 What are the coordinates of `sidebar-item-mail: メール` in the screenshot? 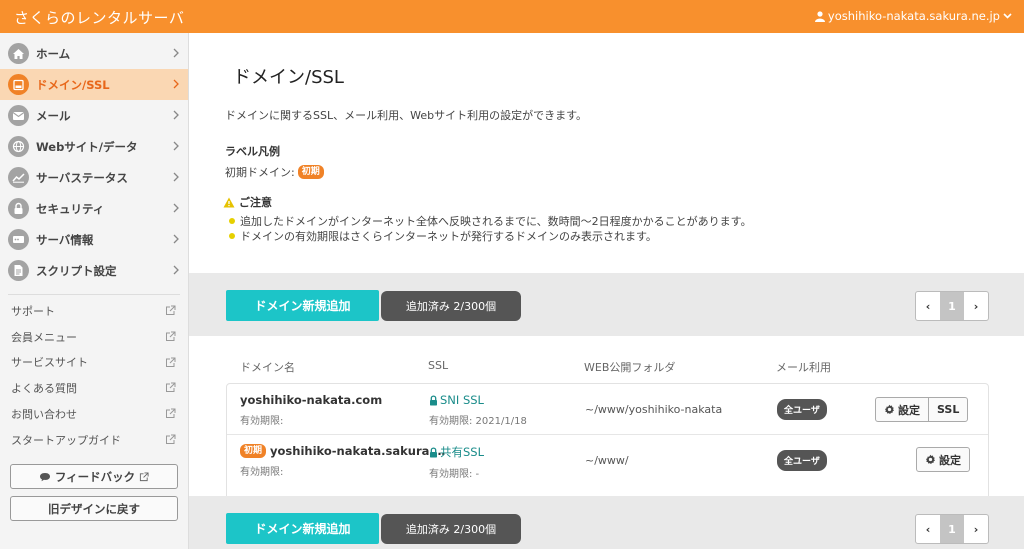 It's located at (94, 115).